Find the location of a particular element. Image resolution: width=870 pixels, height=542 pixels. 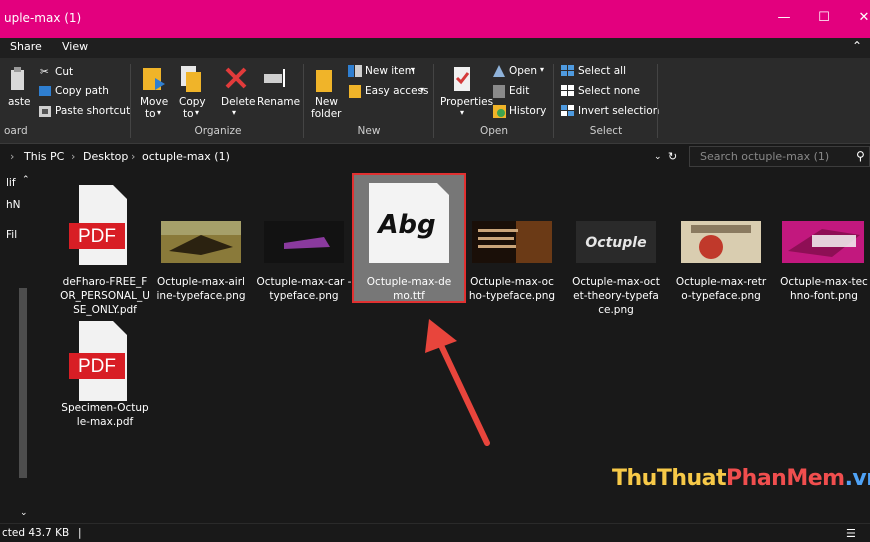

address-dropdown-icon: ⌄ is located at coordinates (658, 157).